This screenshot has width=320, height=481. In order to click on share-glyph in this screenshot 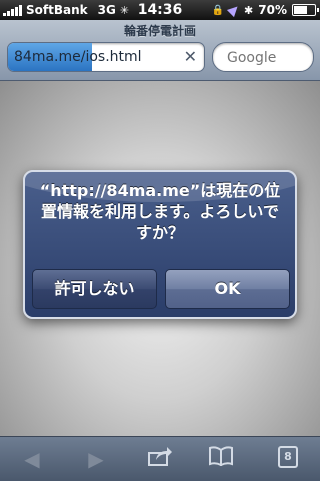, I will do `click(160, 456)`.